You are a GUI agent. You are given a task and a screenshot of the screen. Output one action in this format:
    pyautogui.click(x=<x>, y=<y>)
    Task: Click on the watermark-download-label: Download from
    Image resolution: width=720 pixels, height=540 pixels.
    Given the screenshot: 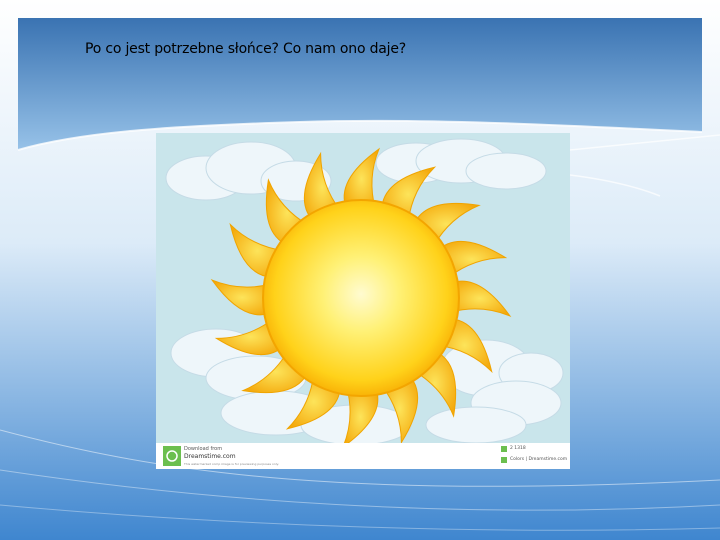 What is the action you would take?
    pyautogui.click(x=203, y=449)
    